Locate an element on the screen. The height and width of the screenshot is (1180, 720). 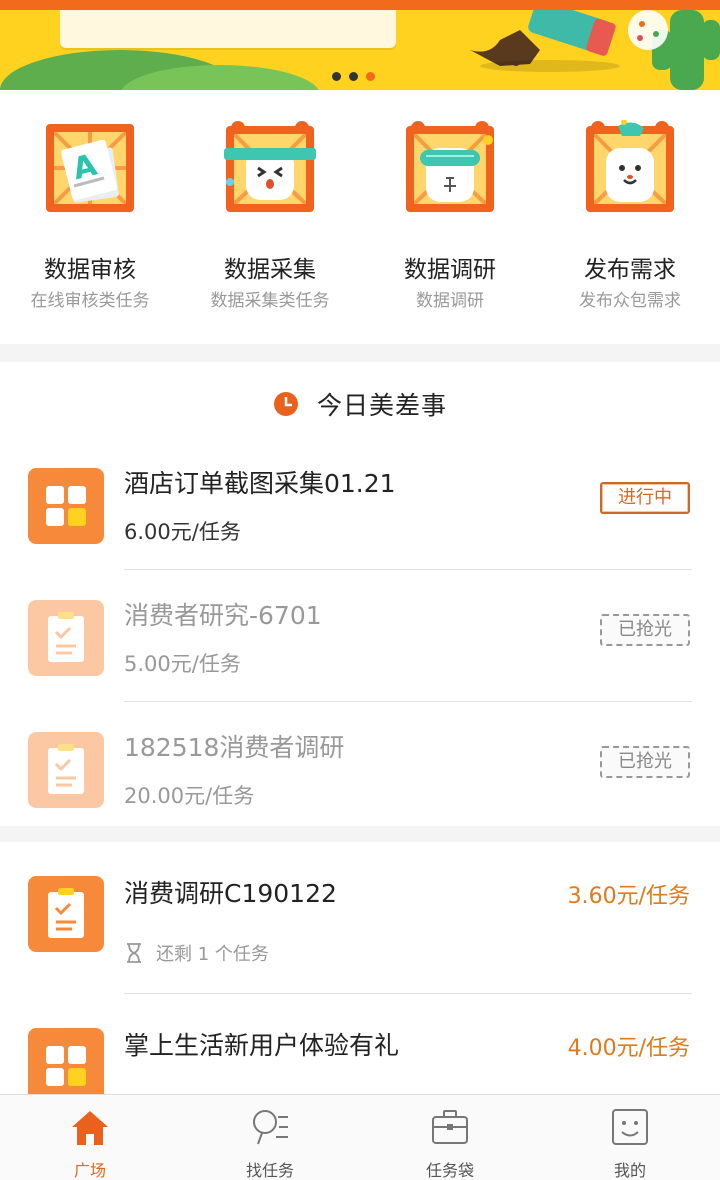
today-header: 今日美差事 is located at coordinates (360, 404).